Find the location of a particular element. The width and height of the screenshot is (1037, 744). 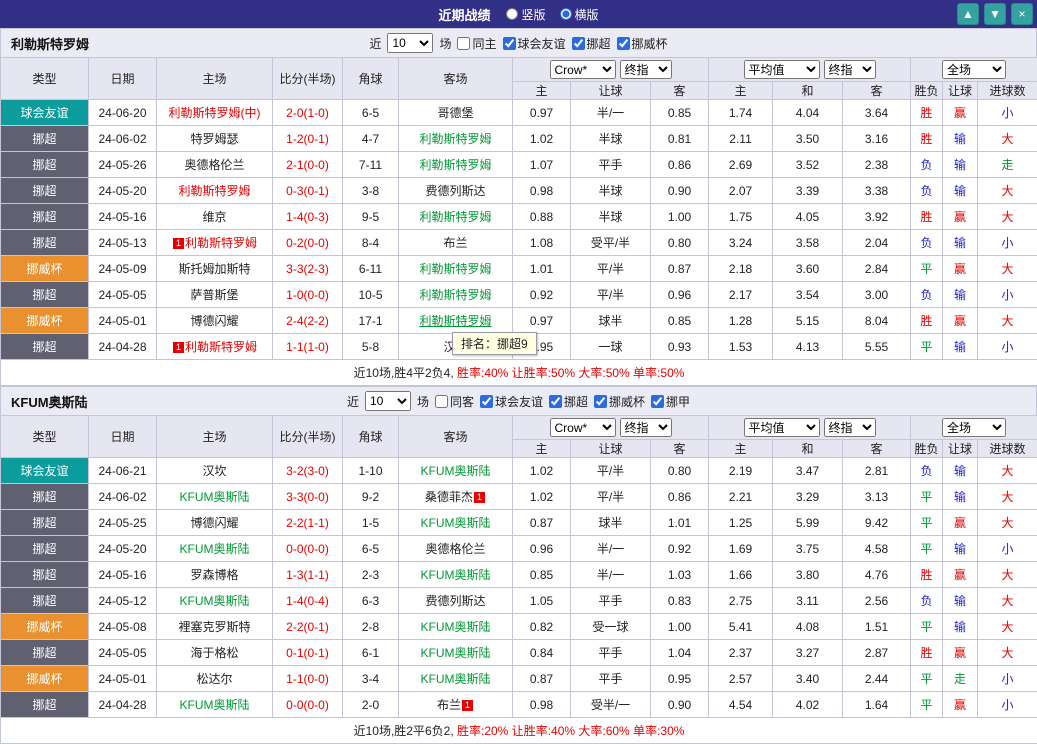

move-down-button: ▼ is located at coordinates (995, 14).